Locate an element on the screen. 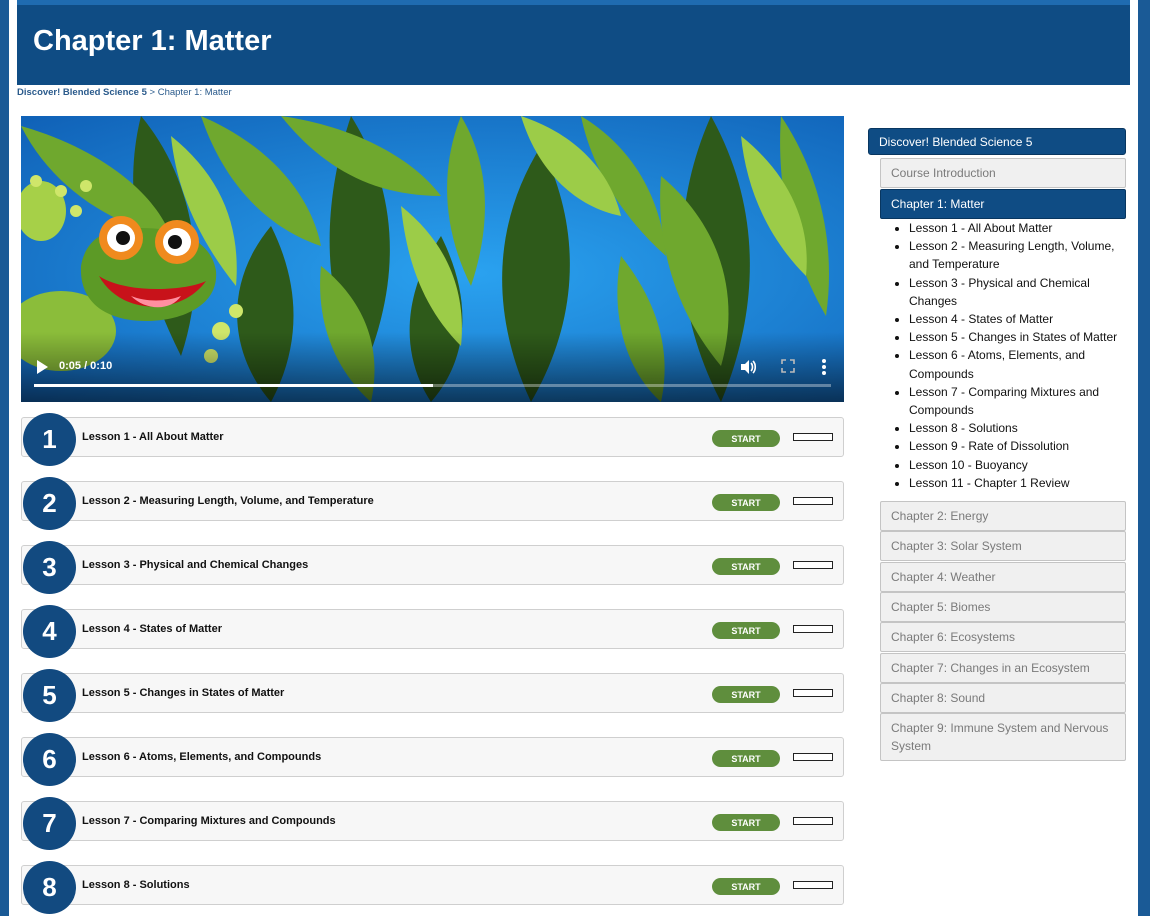 The height and width of the screenshot is (916, 1150). lesson-number: 6 is located at coordinates (49, 759).